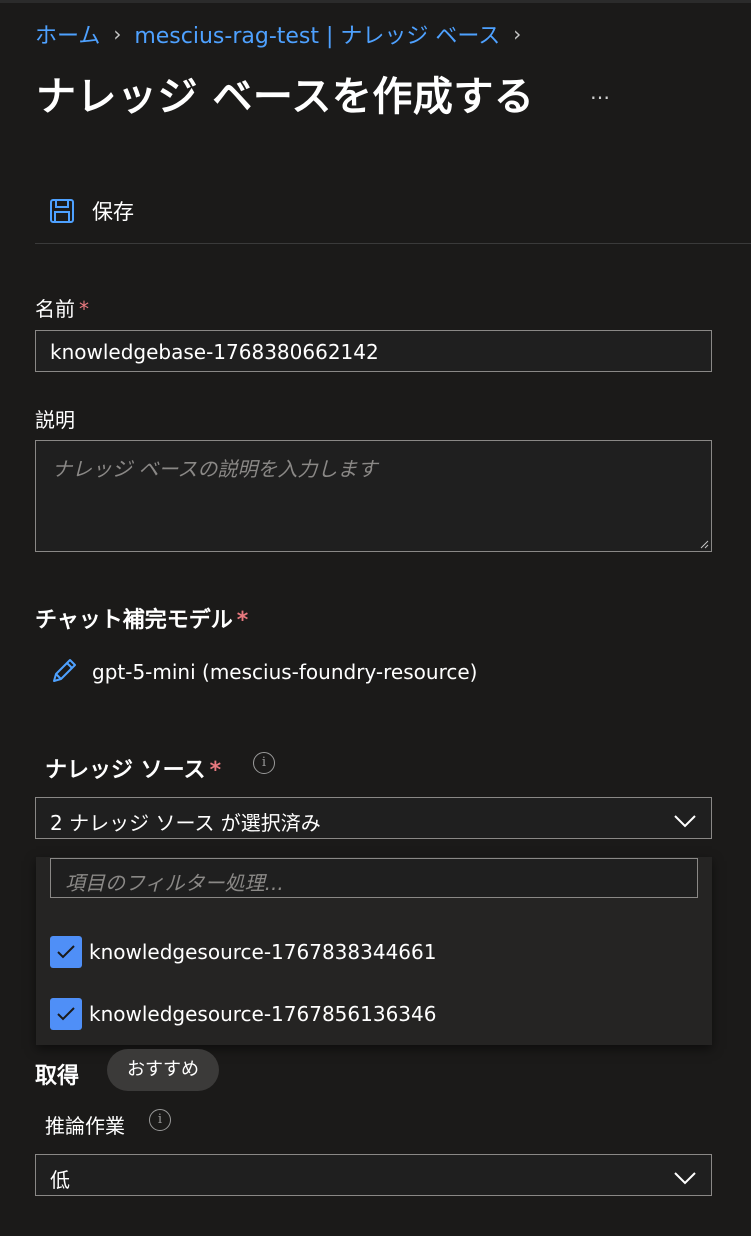 This screenshot has height=1236, width=751. Describe the element at coordinates (285, 97) in the screenshot. I see `page-title: ナレッジ ベースを作成する` at that location.